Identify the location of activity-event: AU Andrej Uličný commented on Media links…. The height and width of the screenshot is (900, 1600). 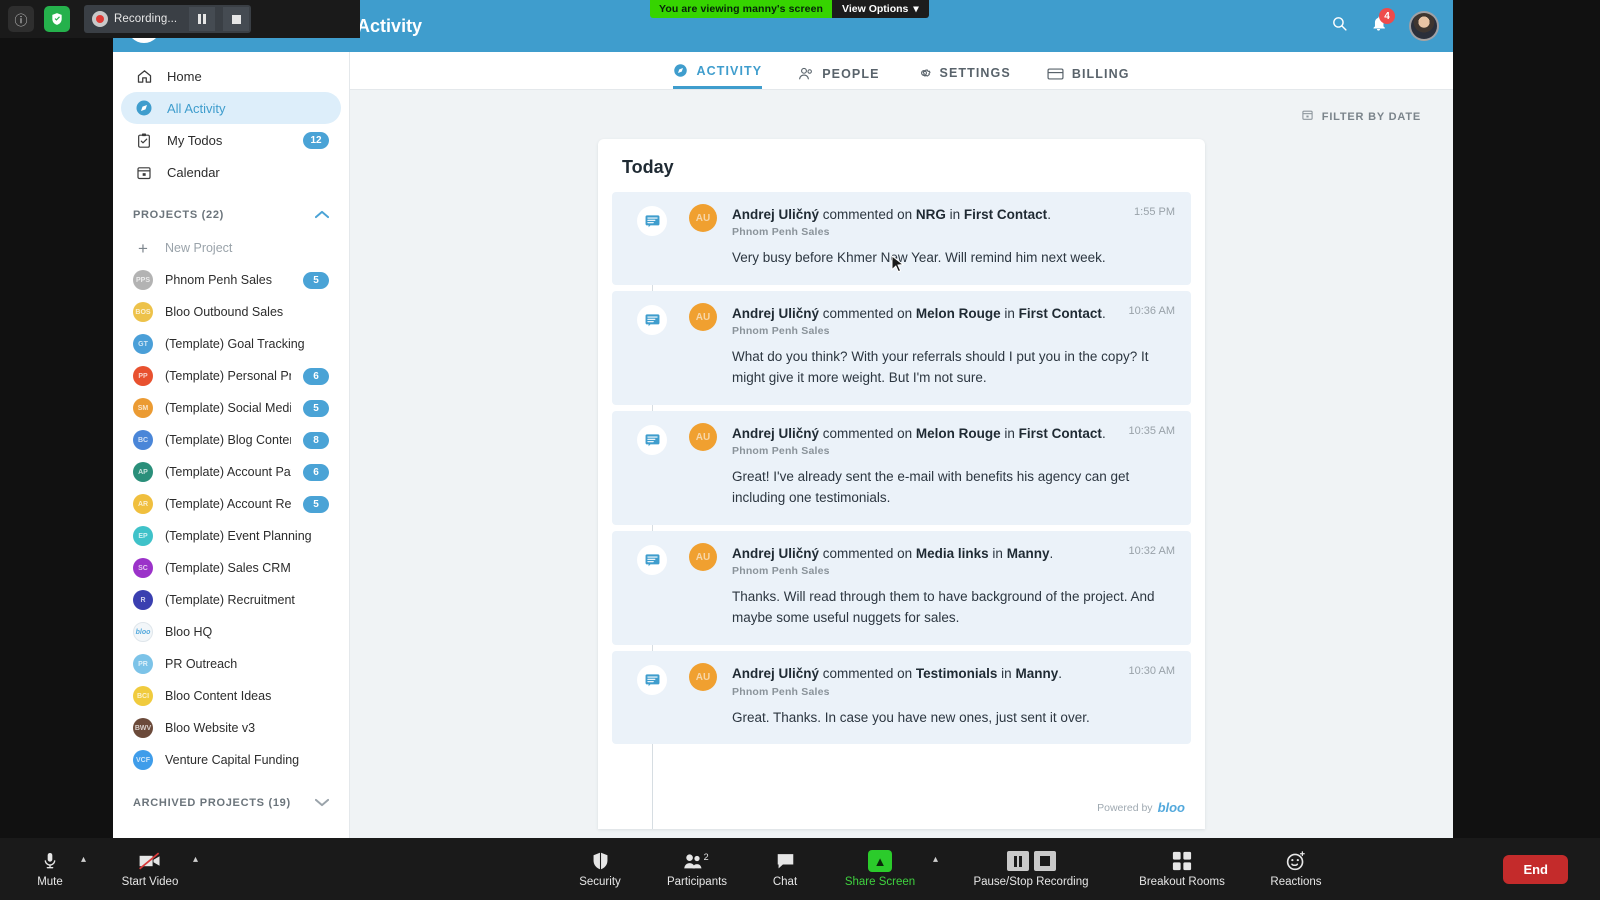
(901, 588).